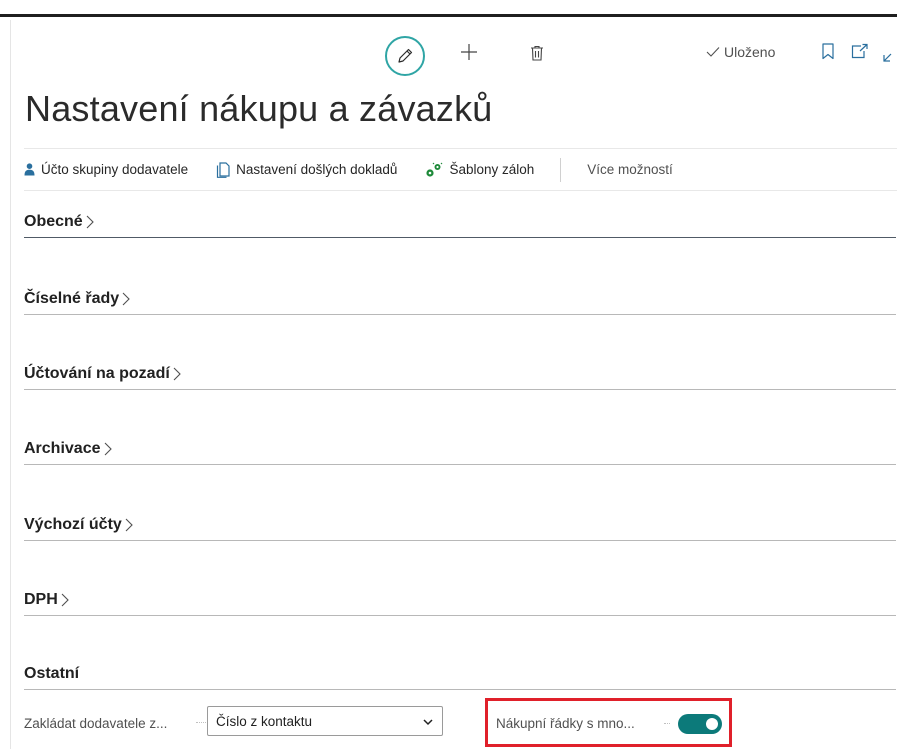  What do you see at coordinates (460, 527) in the screenshot?
I see `fasttab-default-accounts: Výchozí účty` at bounding box center [460, 527].